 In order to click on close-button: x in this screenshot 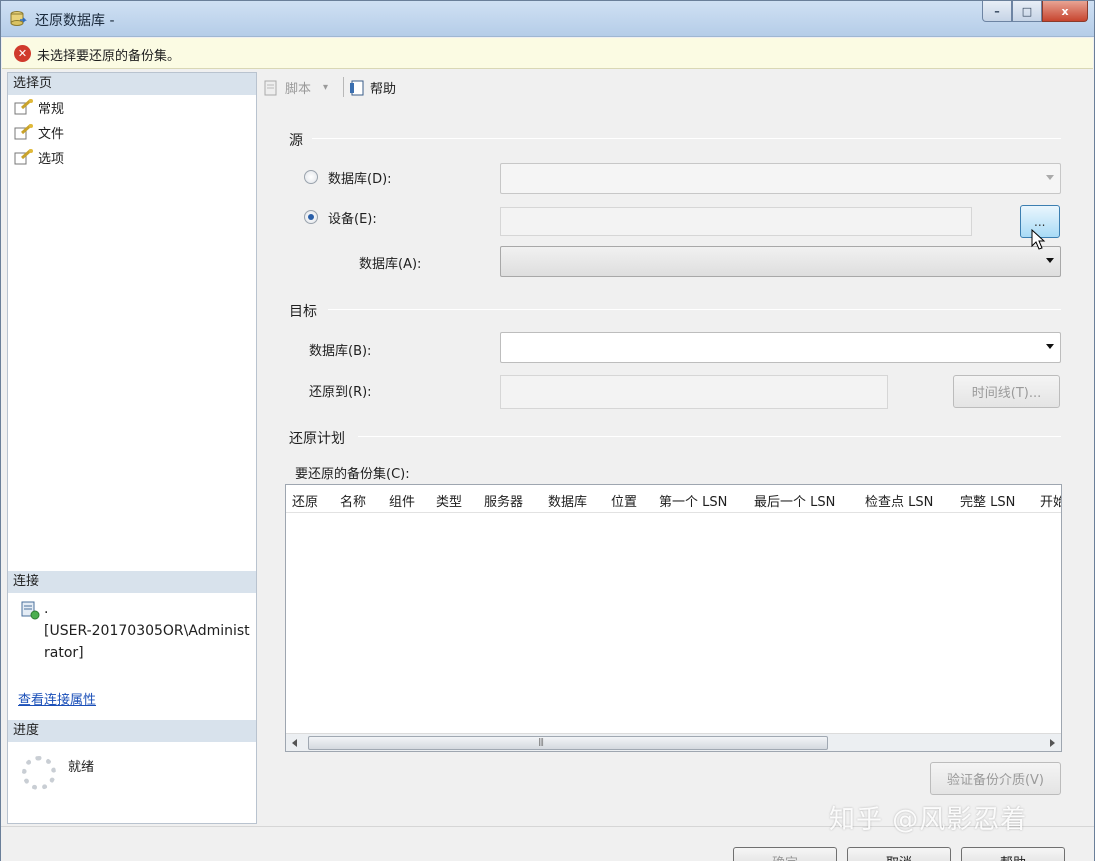, I will do `click(1065, 11)`.